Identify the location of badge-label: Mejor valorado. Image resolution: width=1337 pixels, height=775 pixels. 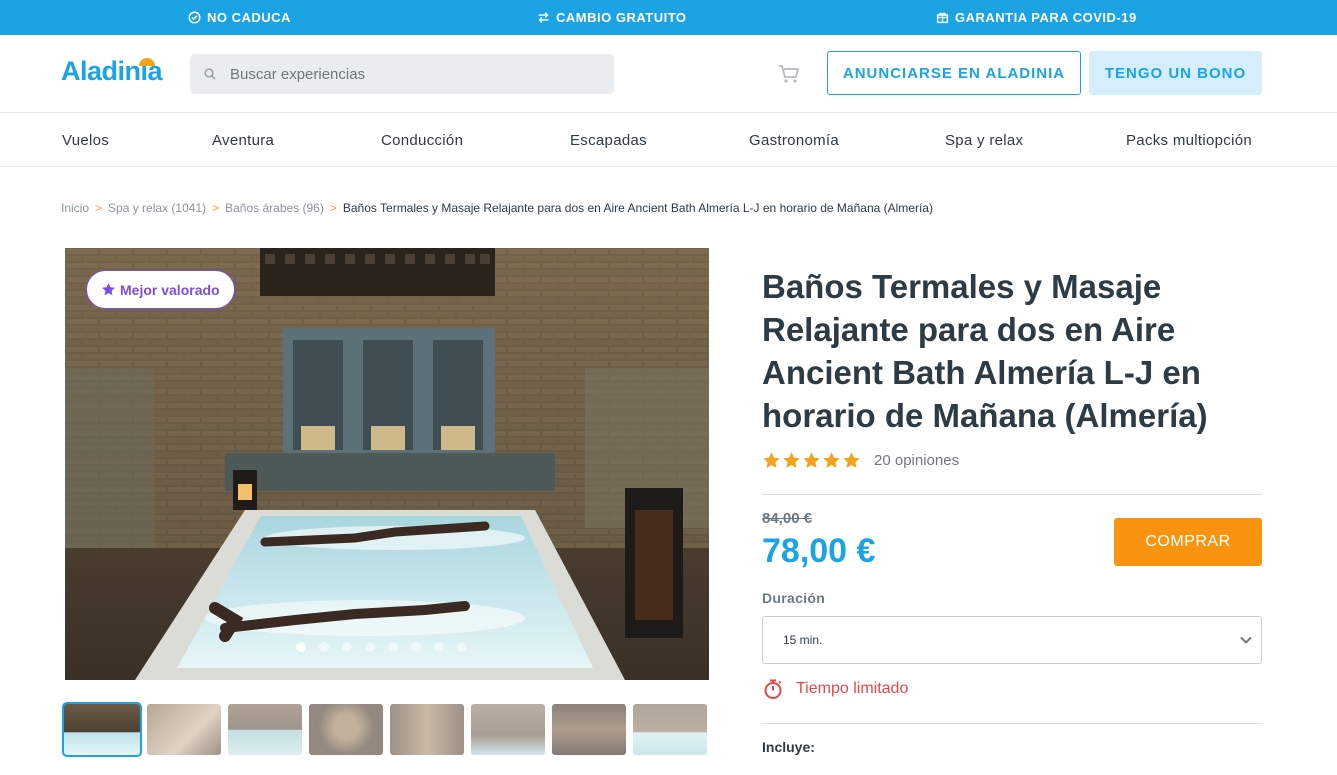
(170, 289).